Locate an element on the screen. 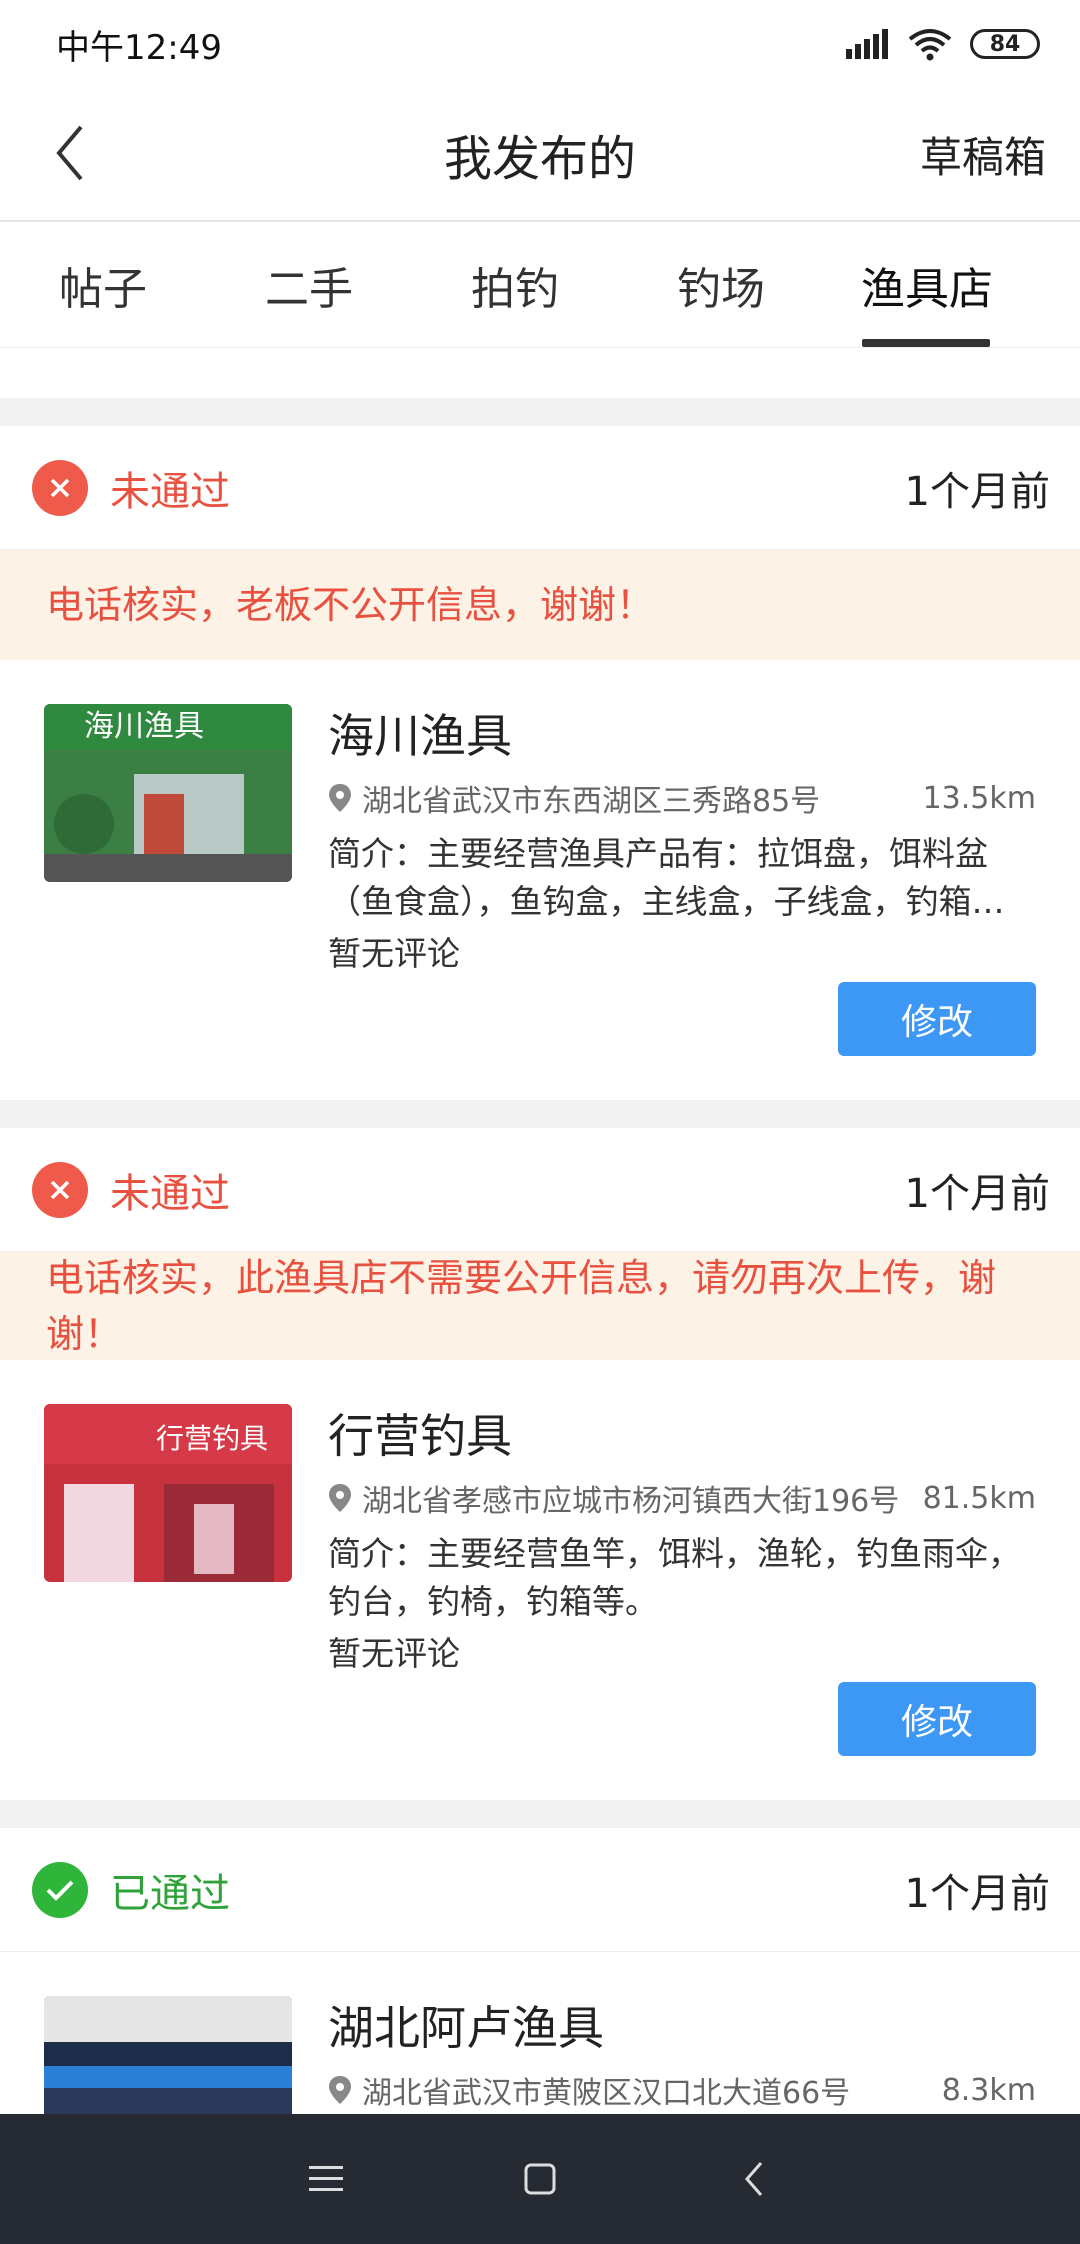 The image size is (1080, 2244). shop-intro: 简介：主要经营鱼竿，饵料，渔轮，钓鱼雨伞，钓台，钓椅，钓箱等。 is located at coordinates (674, 1577).